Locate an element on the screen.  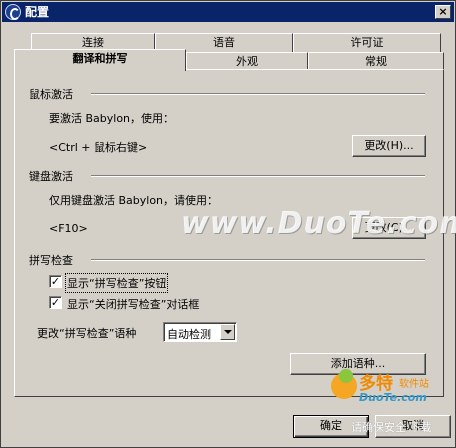
spellcheck-language-value: 自动检测 is located at coordinates (189, 334).